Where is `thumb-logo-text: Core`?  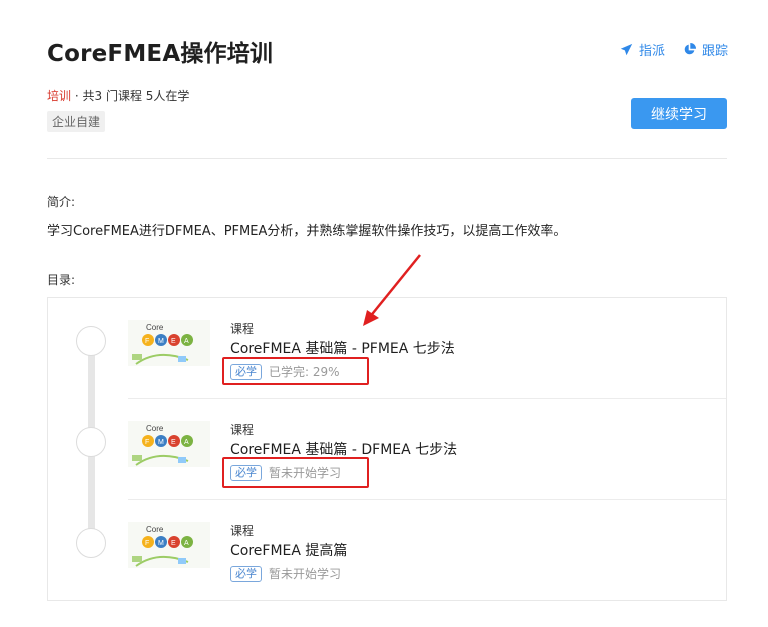 thumb-logo-text: Core is located at coordinates (155, 327).